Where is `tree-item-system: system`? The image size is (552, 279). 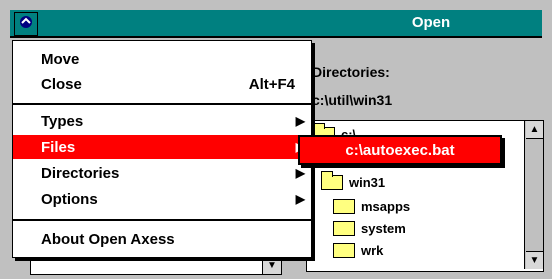 tree-item-system: system is located at coordinates (369, 228).